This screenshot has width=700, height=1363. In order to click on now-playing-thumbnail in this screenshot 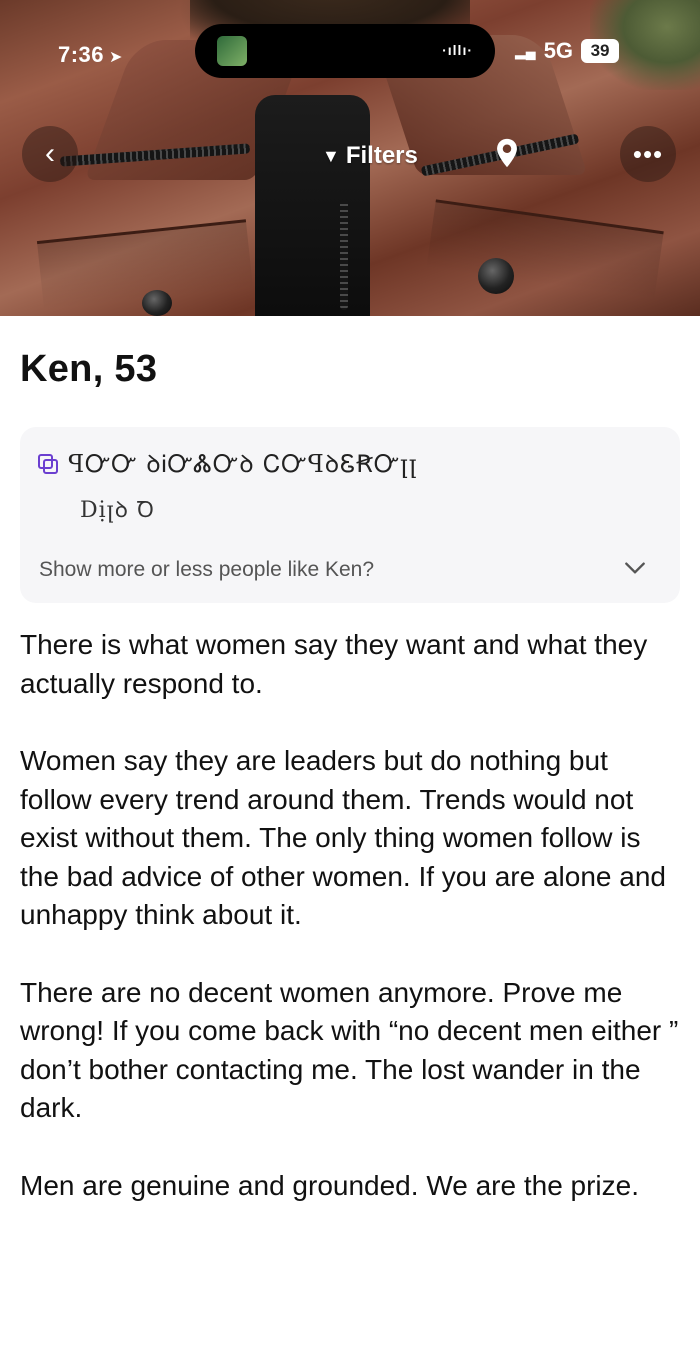, I will do `click(232, 51)`.